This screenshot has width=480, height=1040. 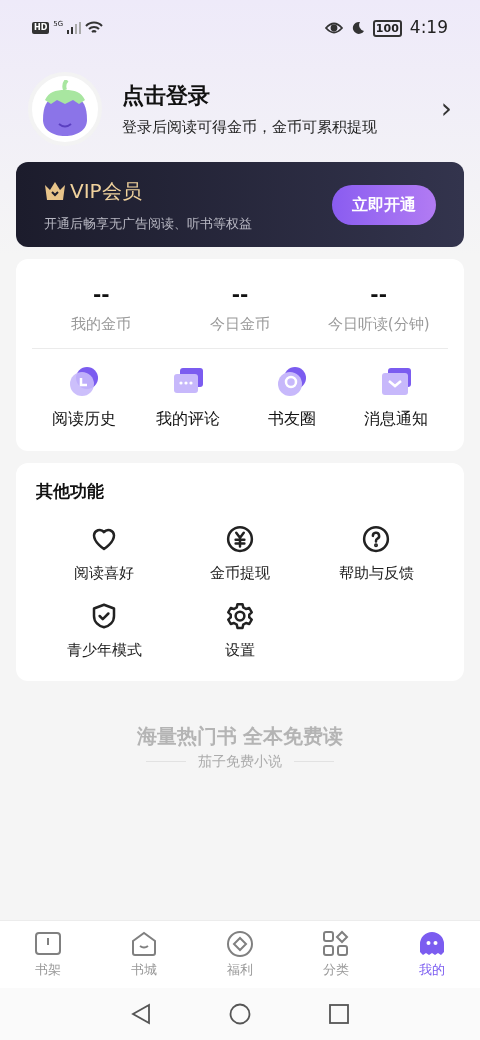 I want to click on clock-time: 4:19, so click(x=428, y=28).